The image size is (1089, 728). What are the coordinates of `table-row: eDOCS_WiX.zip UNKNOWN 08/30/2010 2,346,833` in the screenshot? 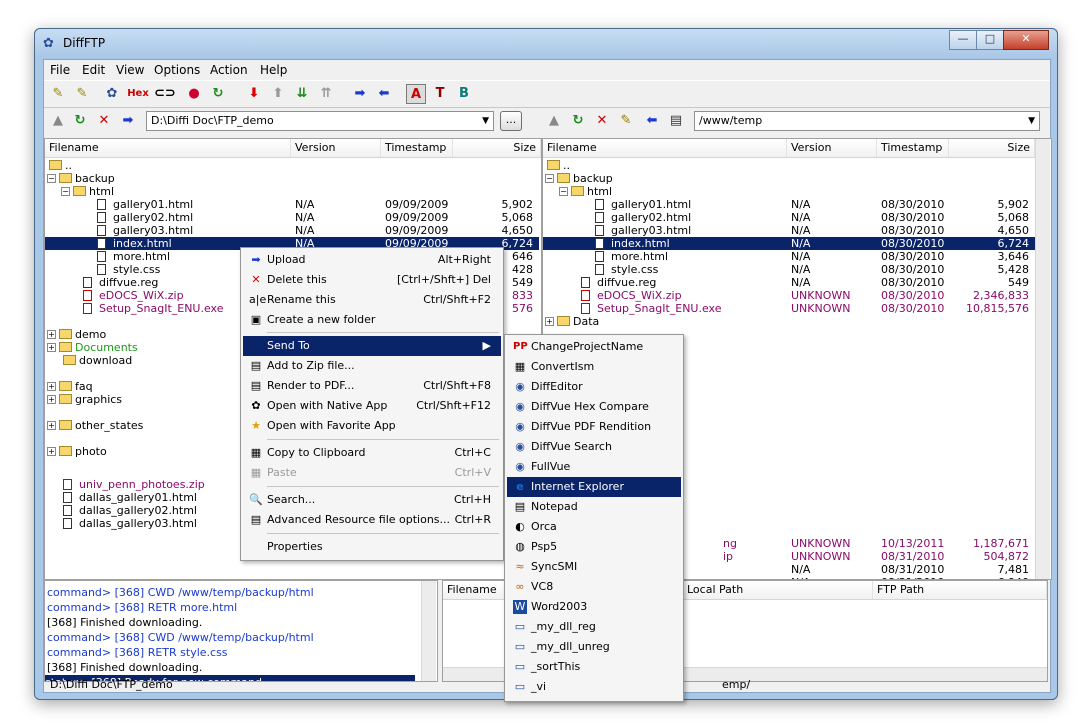 It's located at (789, 295).